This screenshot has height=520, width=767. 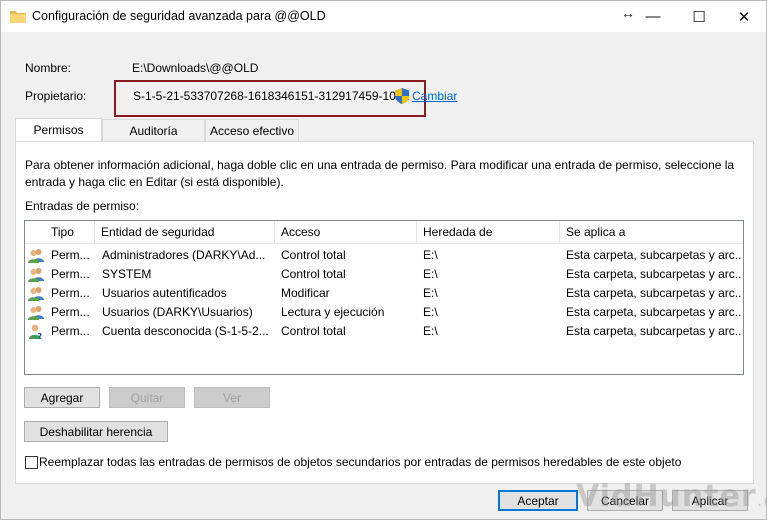 I want to click on cell-access: Modificar, so click(x=305, y=293).